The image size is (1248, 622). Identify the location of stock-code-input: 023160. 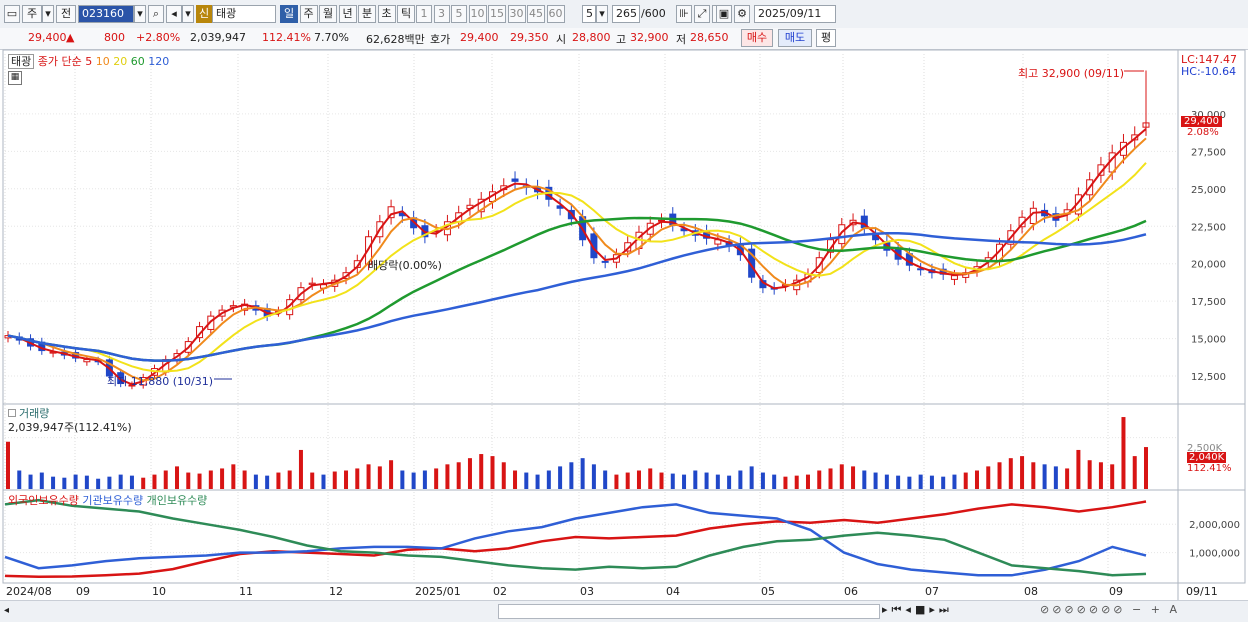
(106, 14).